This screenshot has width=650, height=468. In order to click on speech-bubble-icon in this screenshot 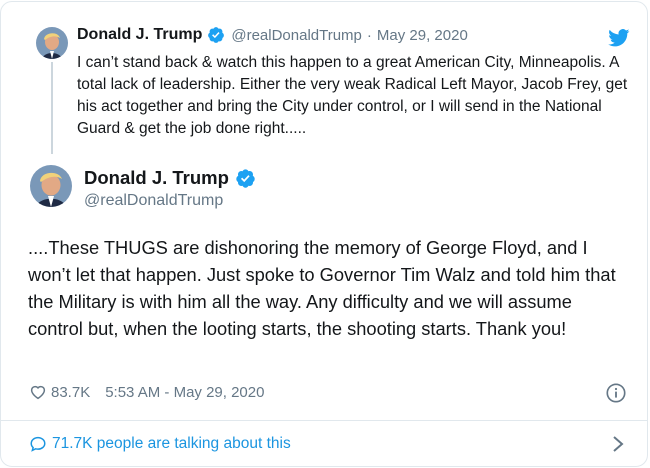, I will do `click(38, 444)`.